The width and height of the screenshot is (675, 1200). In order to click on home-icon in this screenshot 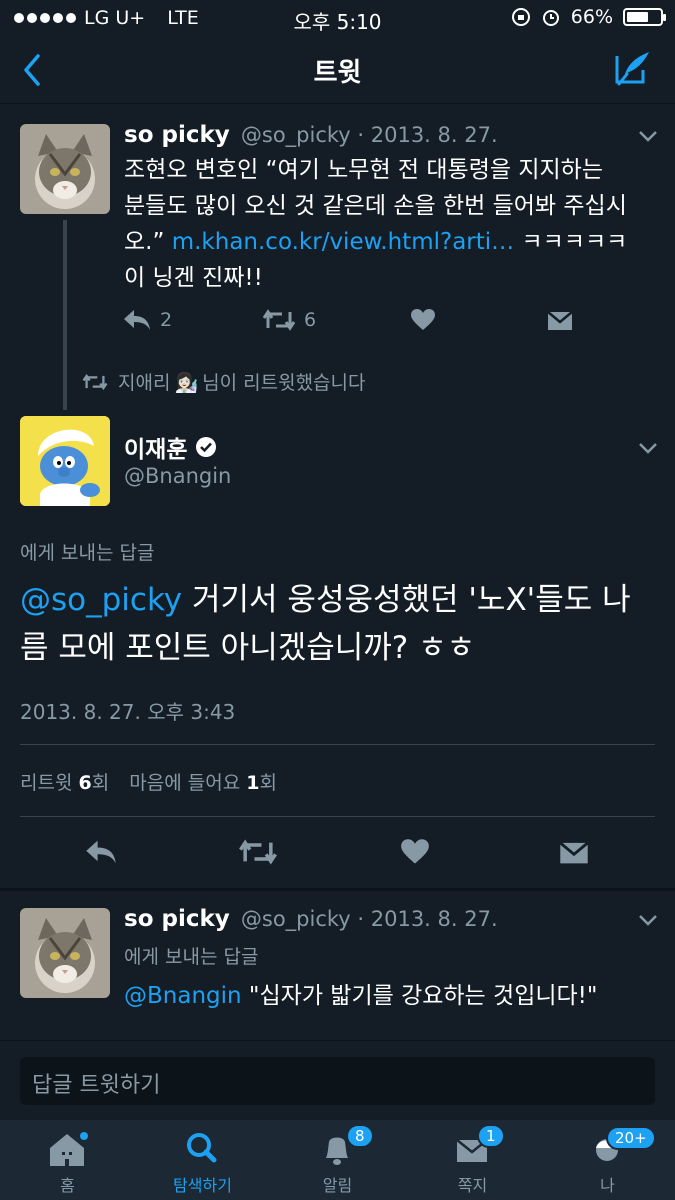, I will do `click(69, 1149)`.